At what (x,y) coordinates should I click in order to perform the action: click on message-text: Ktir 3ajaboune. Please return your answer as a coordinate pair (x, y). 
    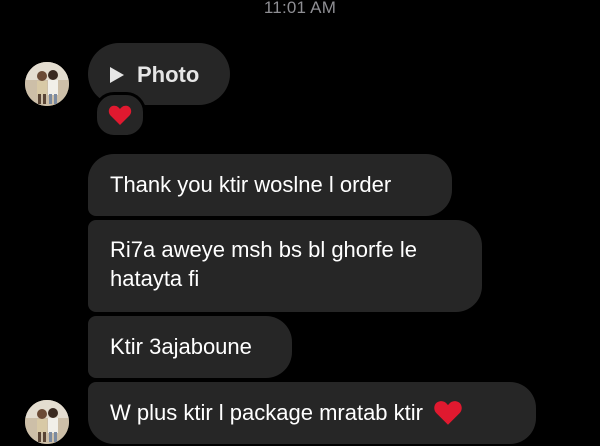
    Looking at the image, I should click on (181, 346).